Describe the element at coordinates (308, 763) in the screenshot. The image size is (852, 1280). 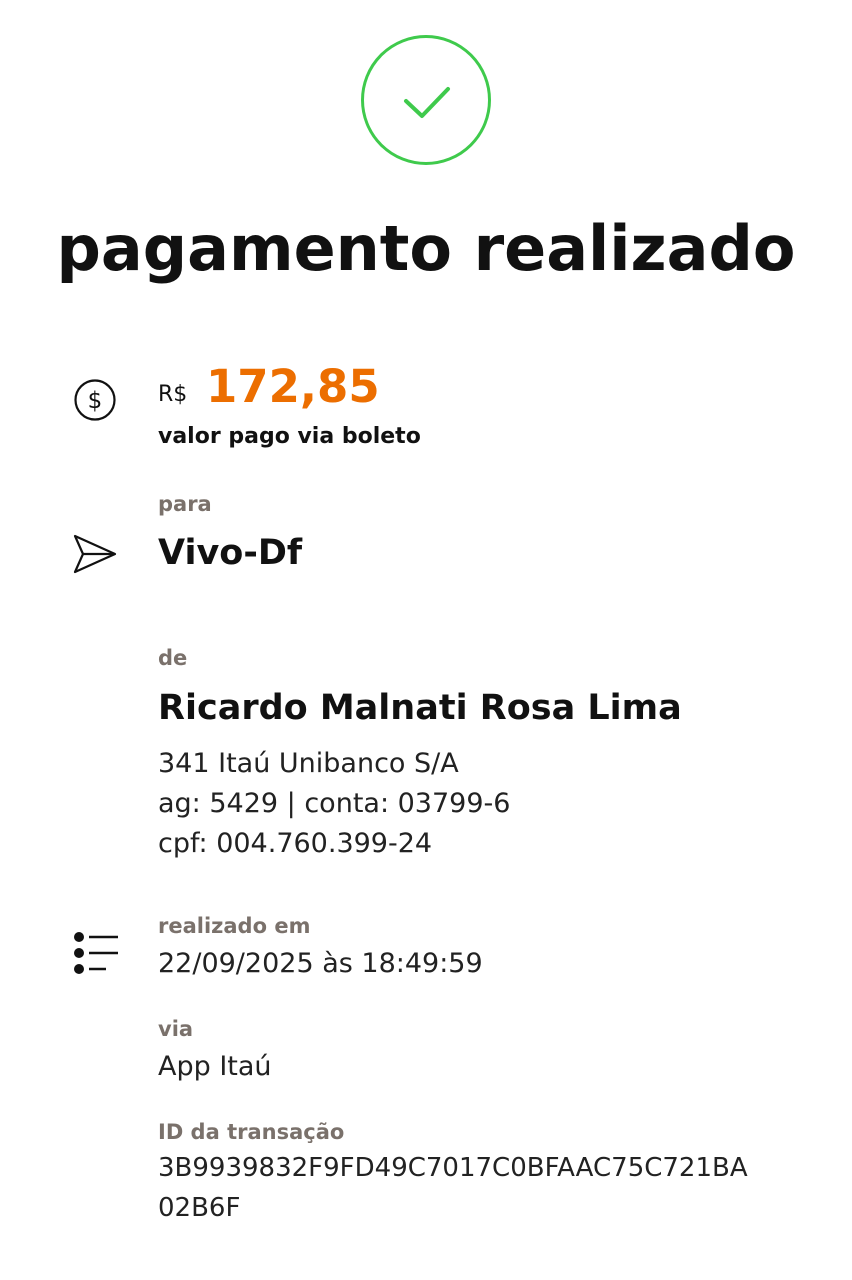
I see `payer-bank: 341 Itaú Unibanco S/A` at that location.